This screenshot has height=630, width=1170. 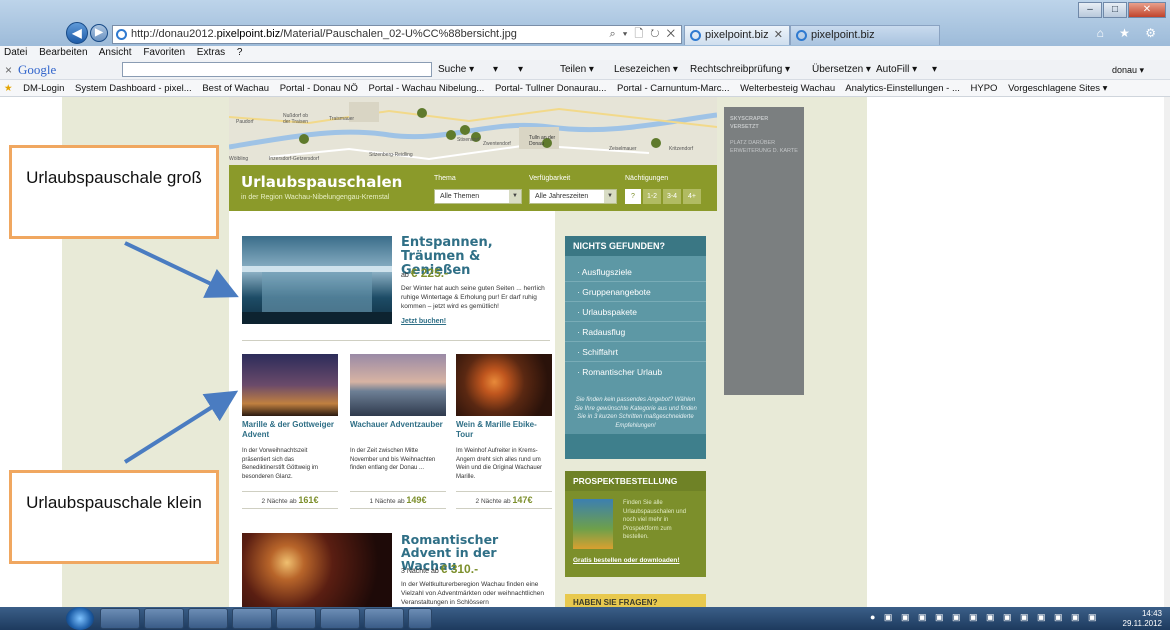 What do you see at coordinates (15, 52) in the screenshot?
I see `menu-datei: Datei` at bounding box center [15, 52].